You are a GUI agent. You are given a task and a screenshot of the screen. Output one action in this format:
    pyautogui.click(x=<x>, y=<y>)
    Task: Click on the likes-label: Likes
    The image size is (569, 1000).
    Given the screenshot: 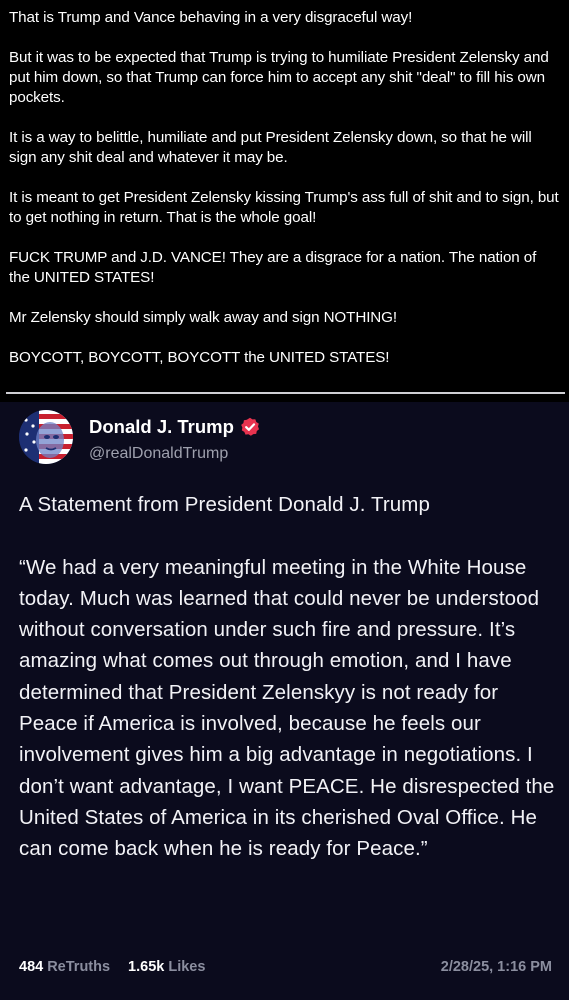 What is the action you would take?
    pyautogui.click(x=187, y=967)
    